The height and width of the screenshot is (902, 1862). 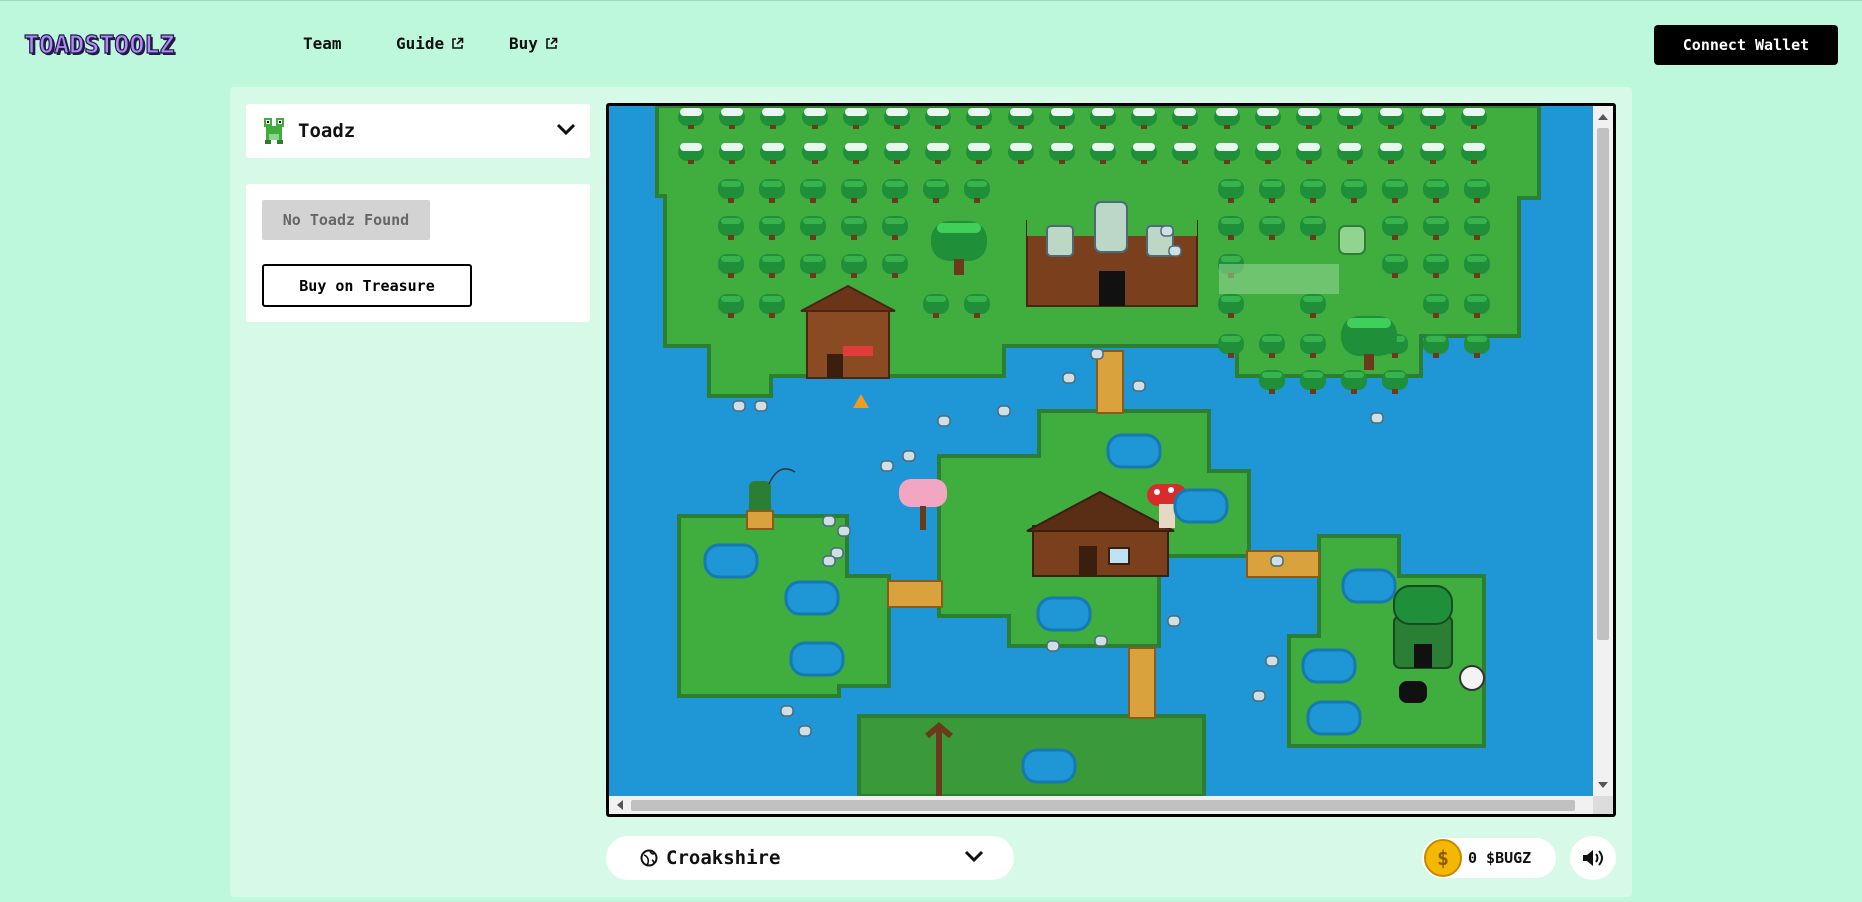 What do you see at coordinates (1603, 117) in the screenshot?
I see `scroll-up-icon` at bounding box center [1603, 117].